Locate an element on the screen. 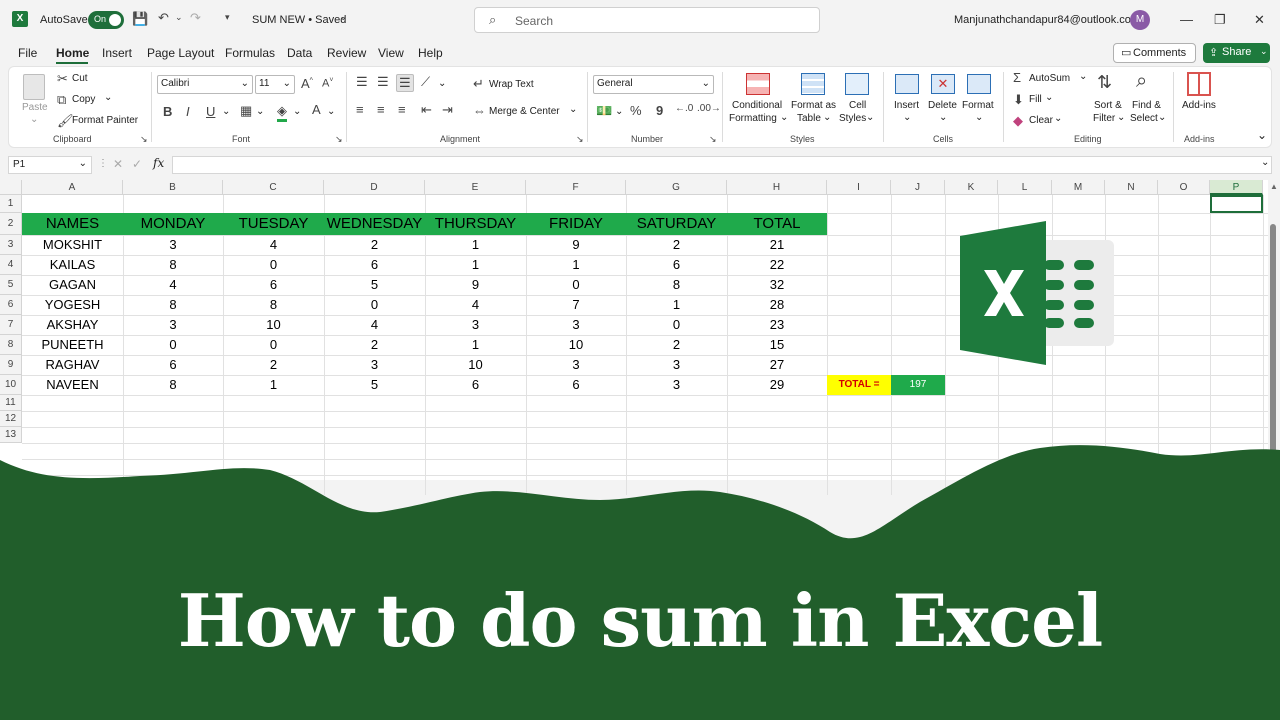 This screenshot has width=1280, height=720. cut-icon: ✂ is located at coordinates (62, 79).